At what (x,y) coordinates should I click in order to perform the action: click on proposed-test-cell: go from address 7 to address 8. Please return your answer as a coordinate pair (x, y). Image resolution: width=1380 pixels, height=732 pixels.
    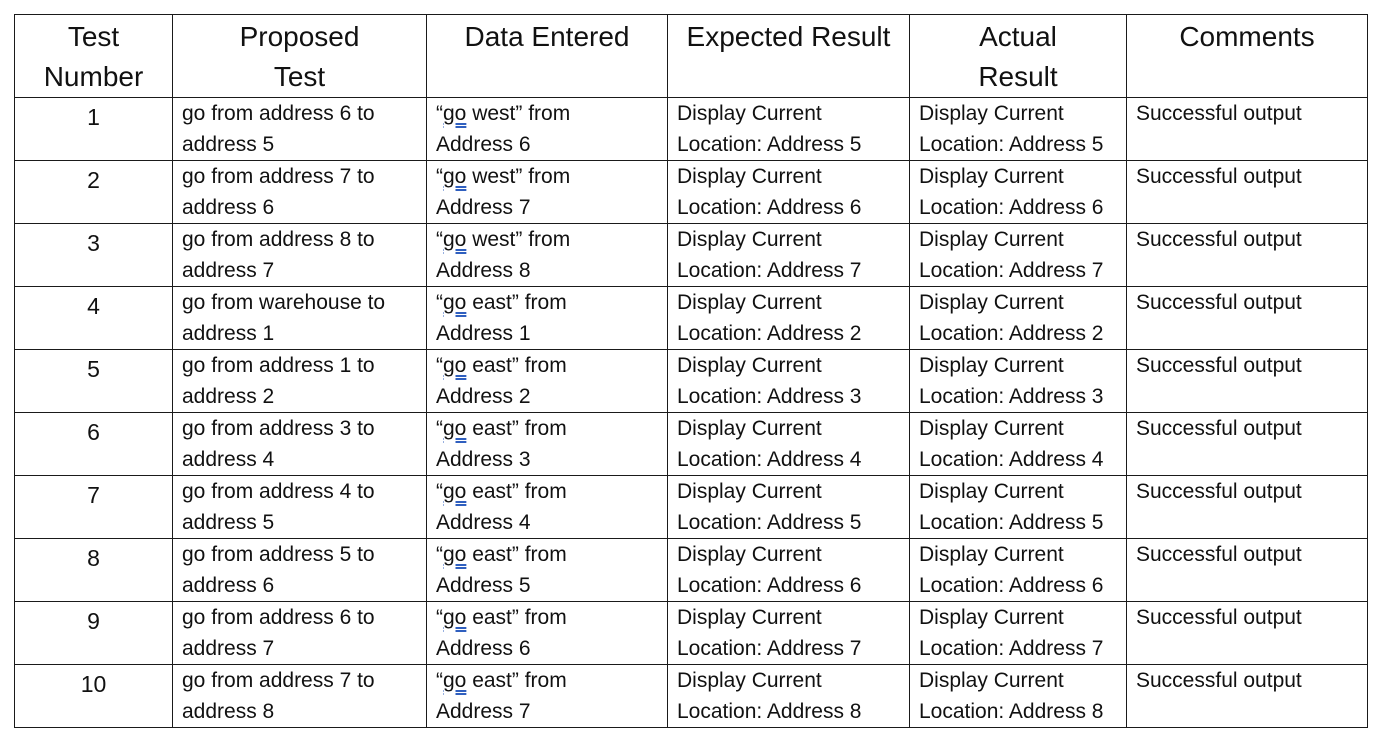
    Looking at the image, I should click on (299, 696).